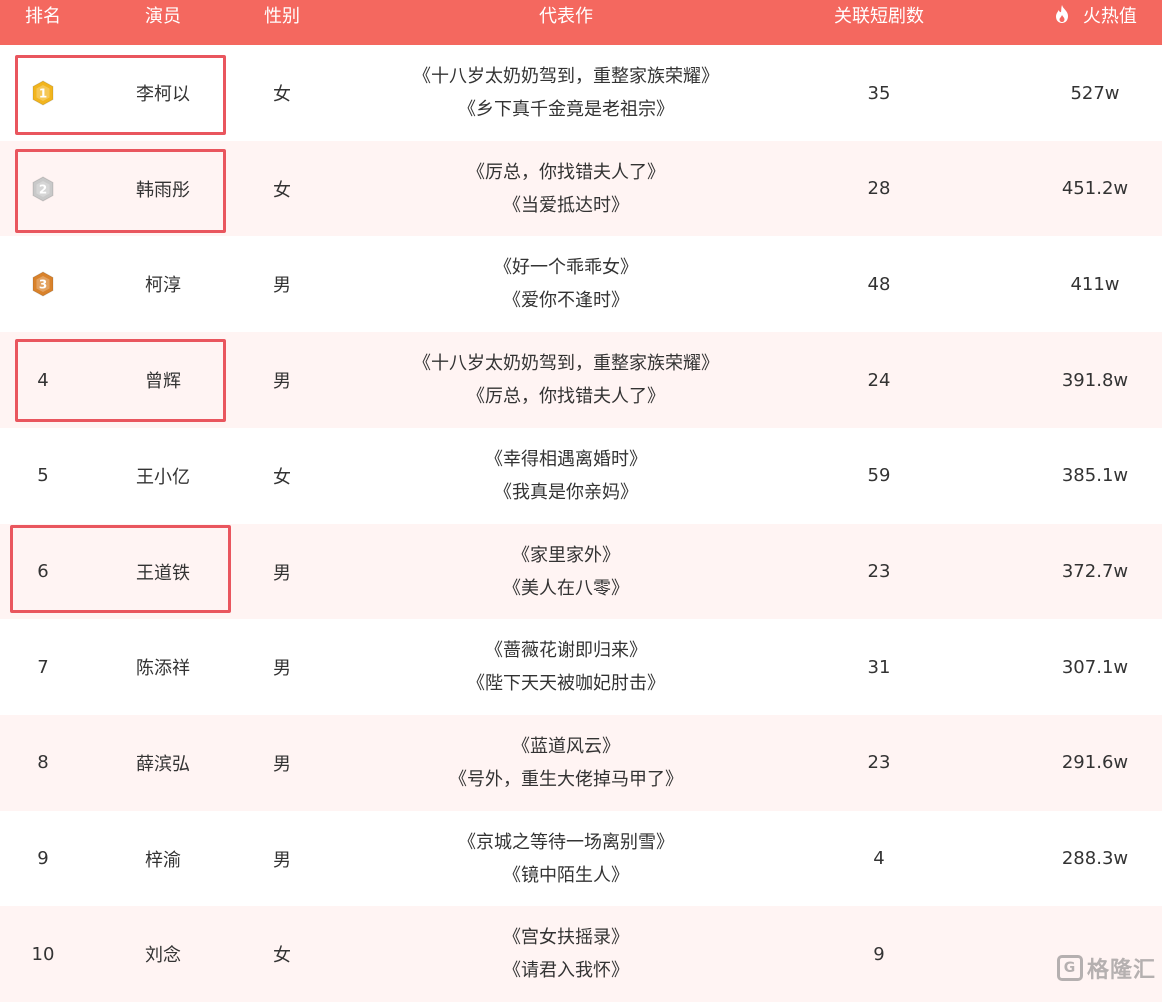  I want to click on representative-works: 《京城之等待一场离别雪》 《镜中陌生人》, so click(566, 859).